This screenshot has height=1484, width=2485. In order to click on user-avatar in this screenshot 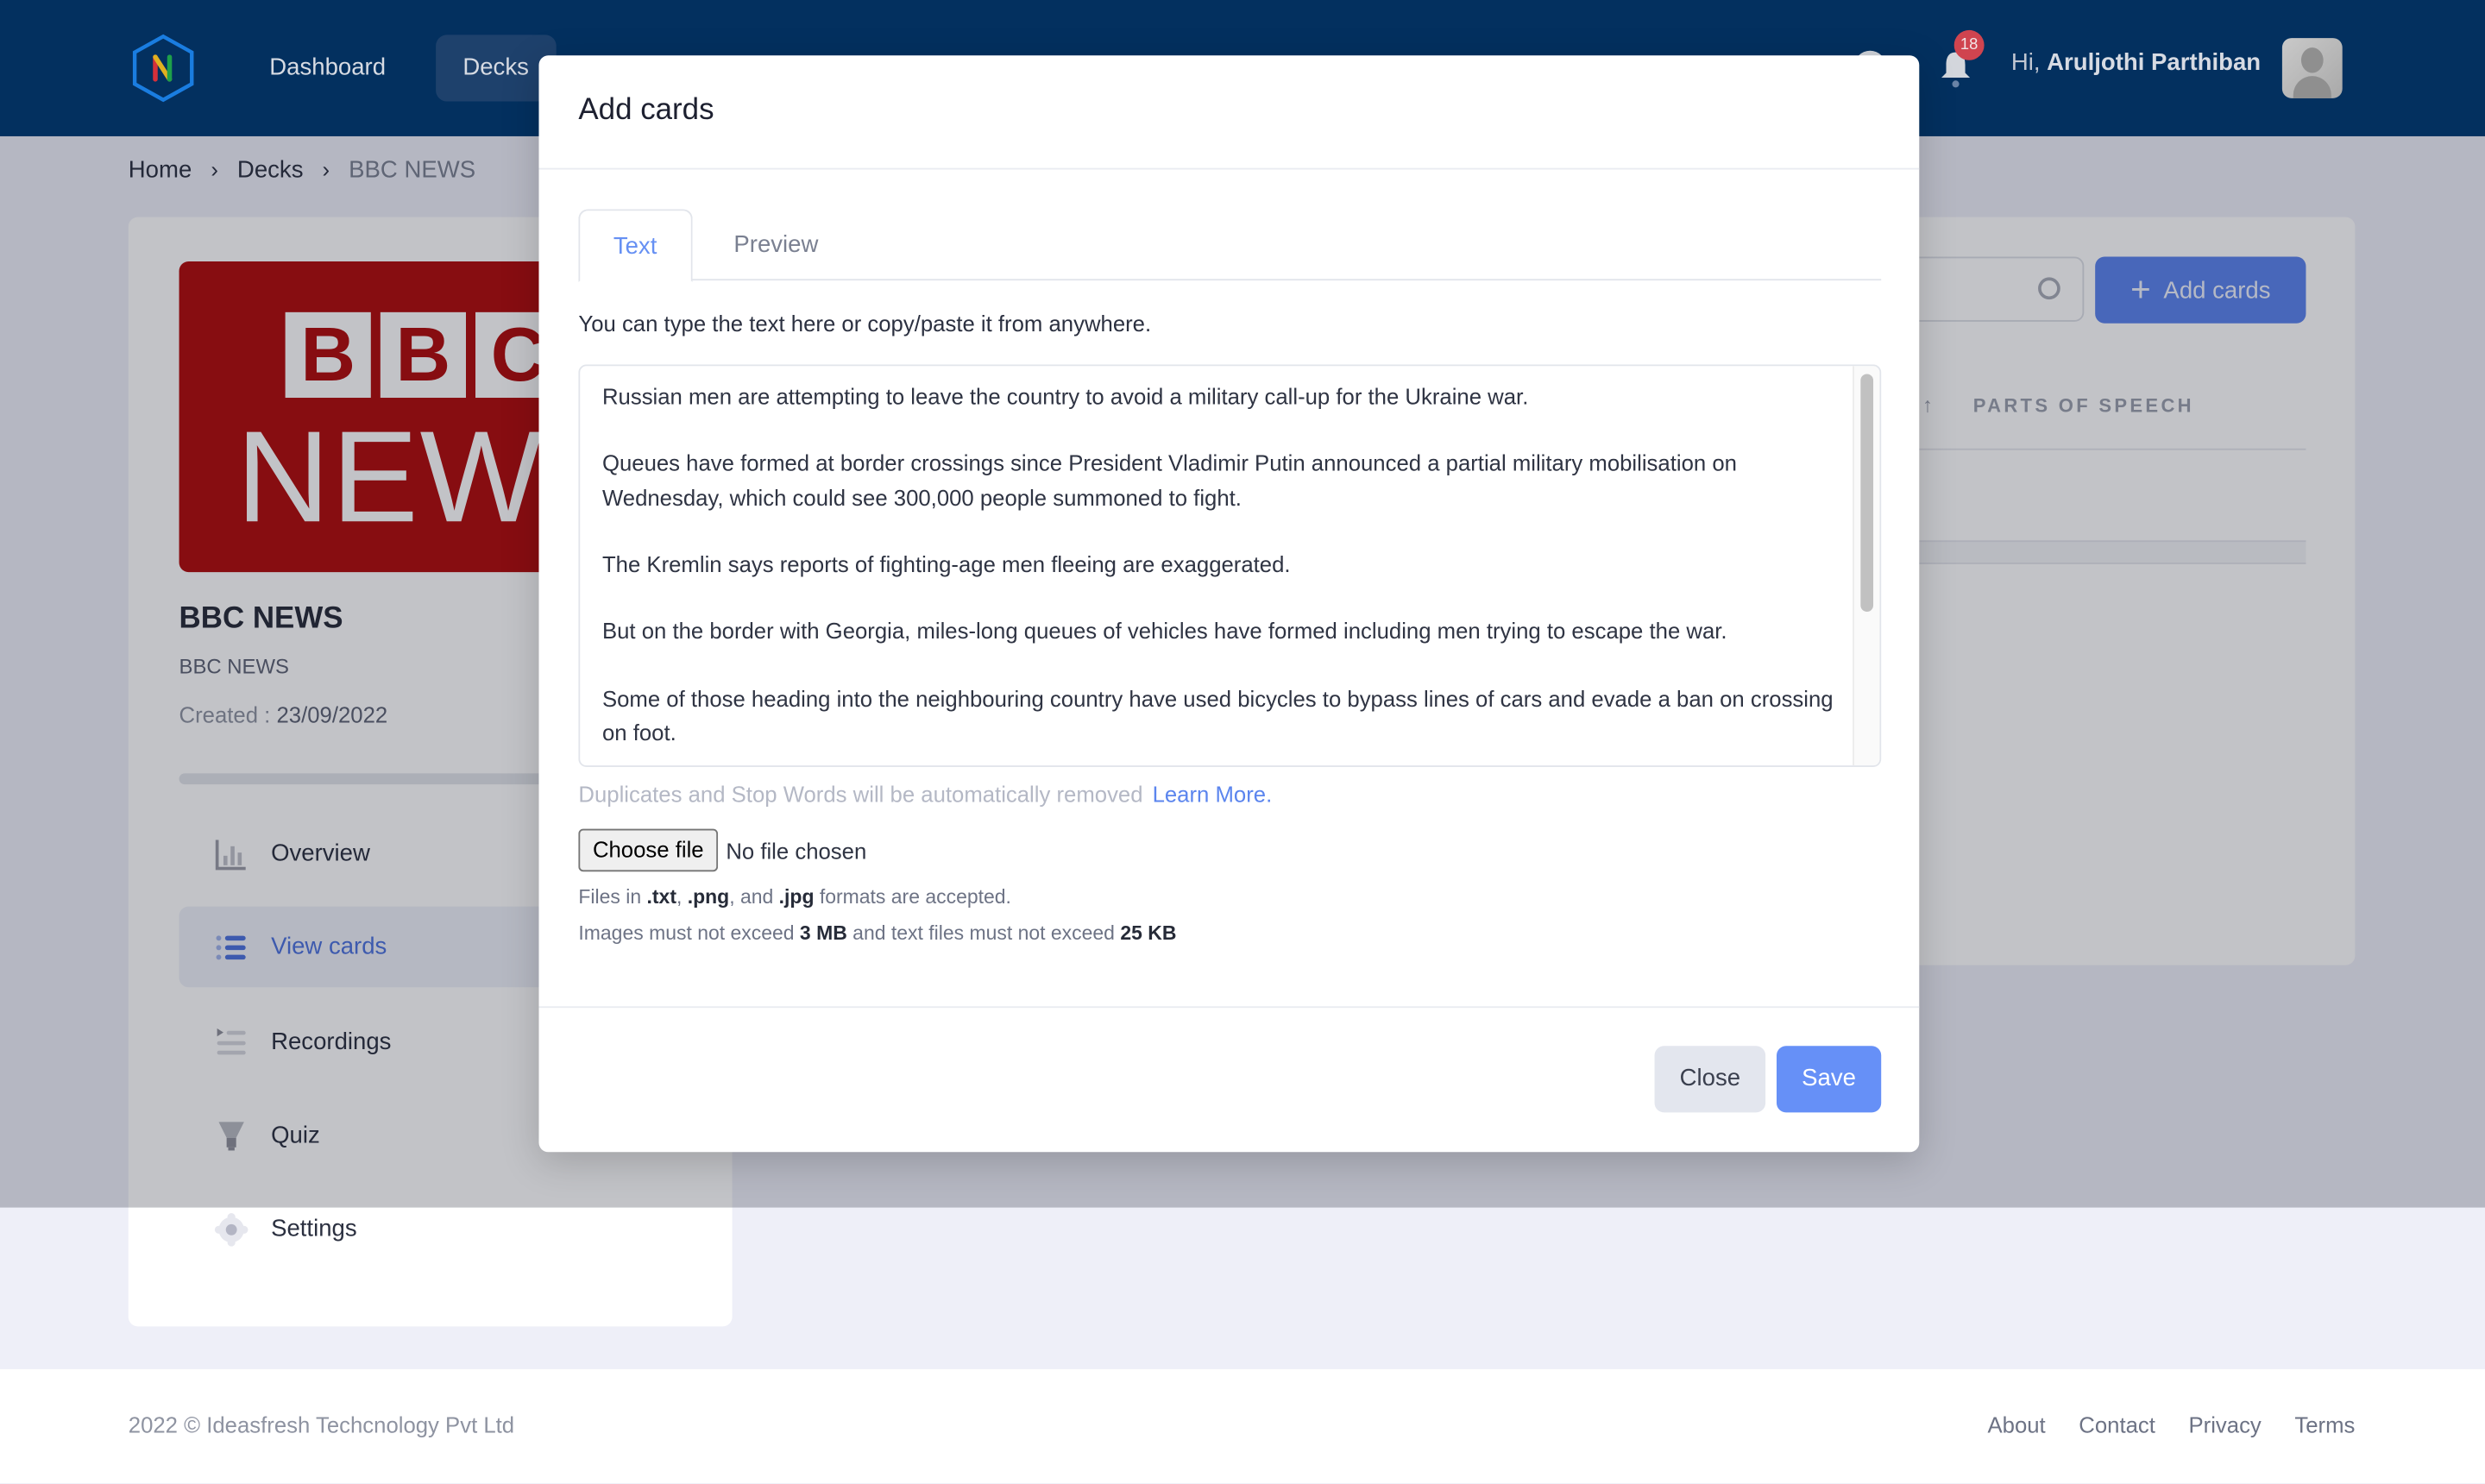, I will do `click(2312, 68)`.